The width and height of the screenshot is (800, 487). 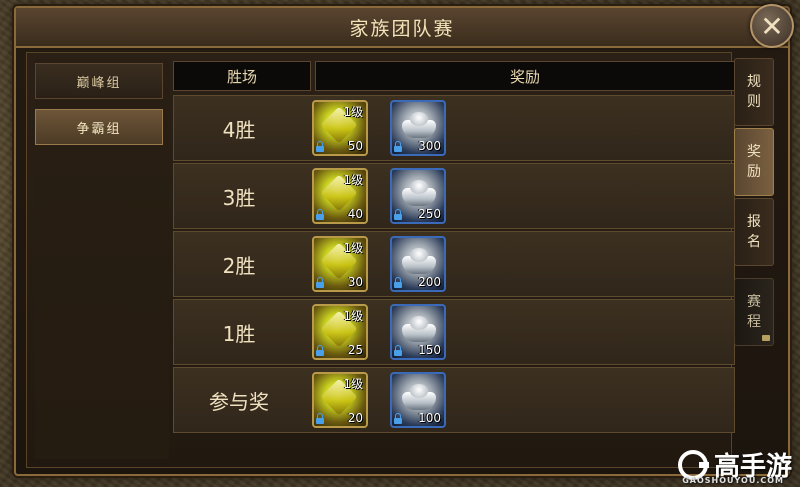 What do you see at coordinates (754, 242) in the screenshot?
I see `tab-char: 名` at bounding box center [754, 242].